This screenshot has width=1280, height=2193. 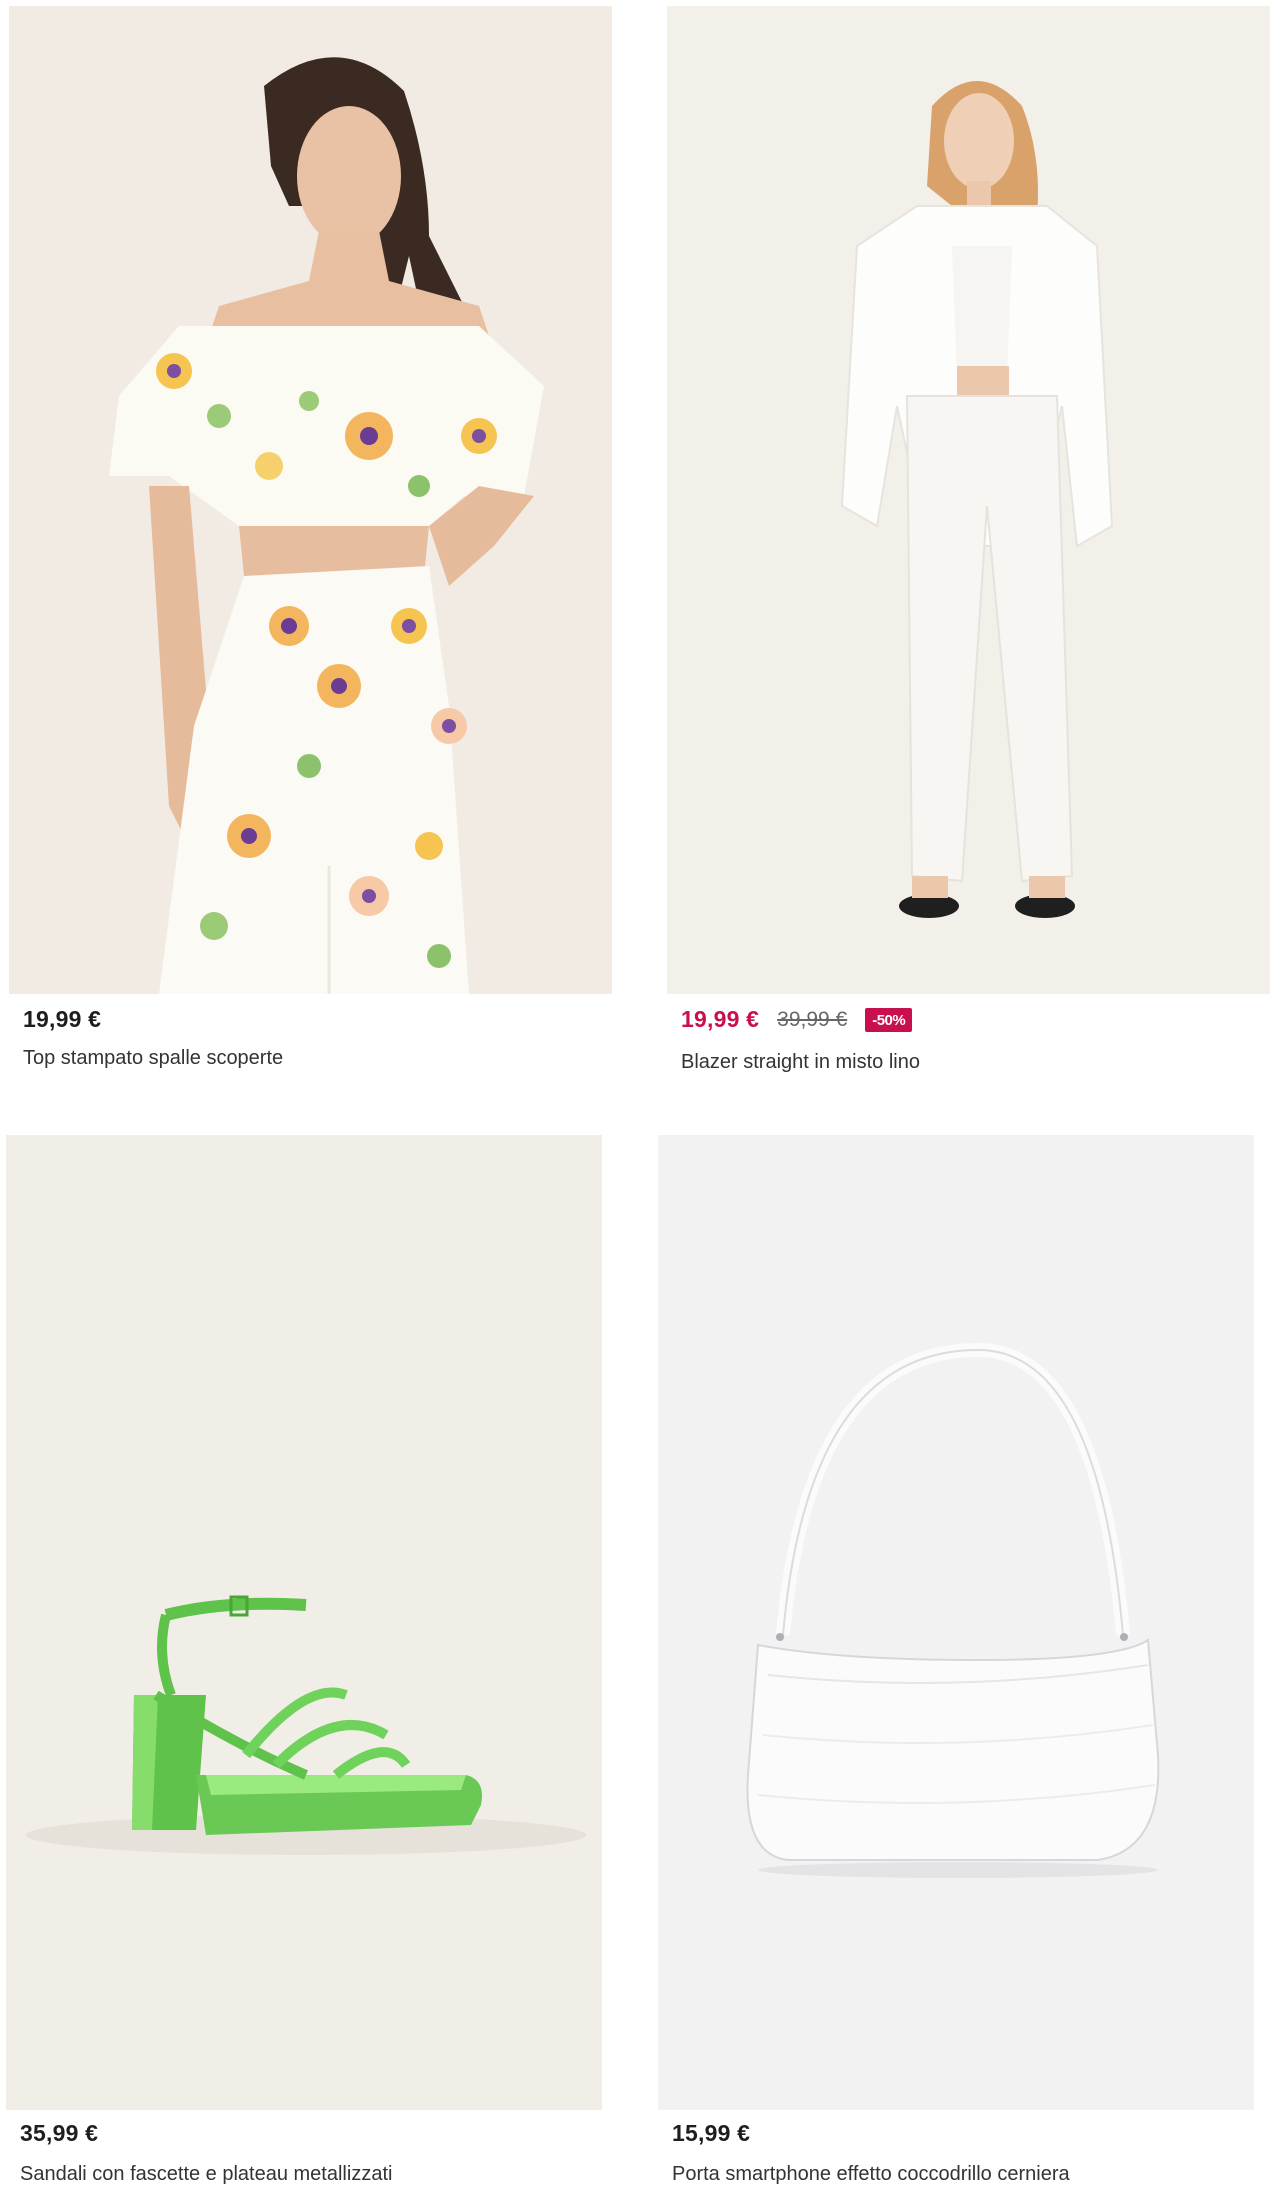 What do you see at coordinates (153, 1058) in the screenshot?
I see `product-title: Top stampato spalle scoperte` at bounding box center [153, 1058].